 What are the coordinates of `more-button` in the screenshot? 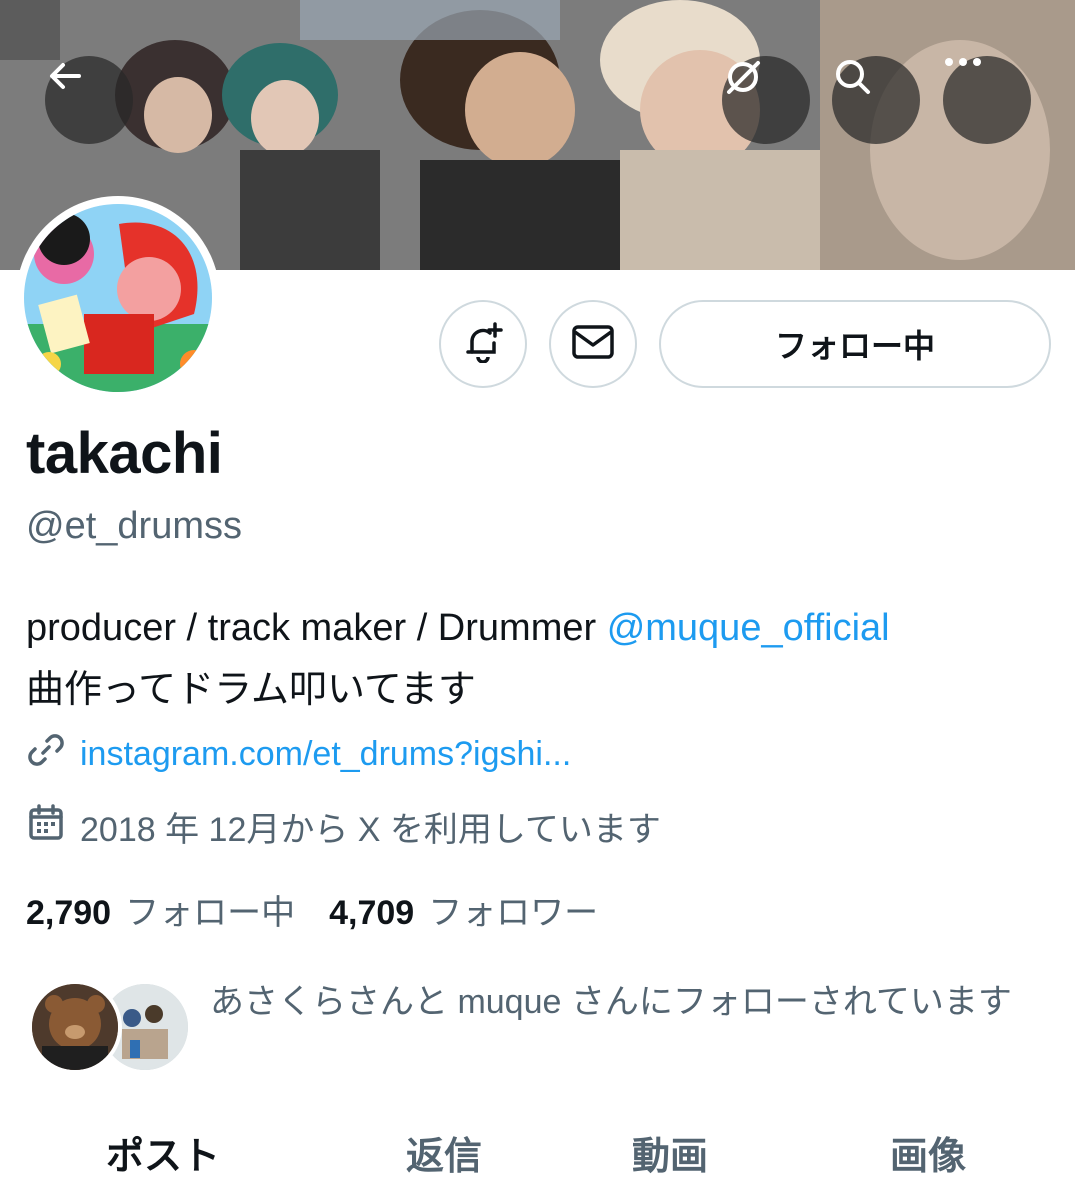 It's located at (987, 100).